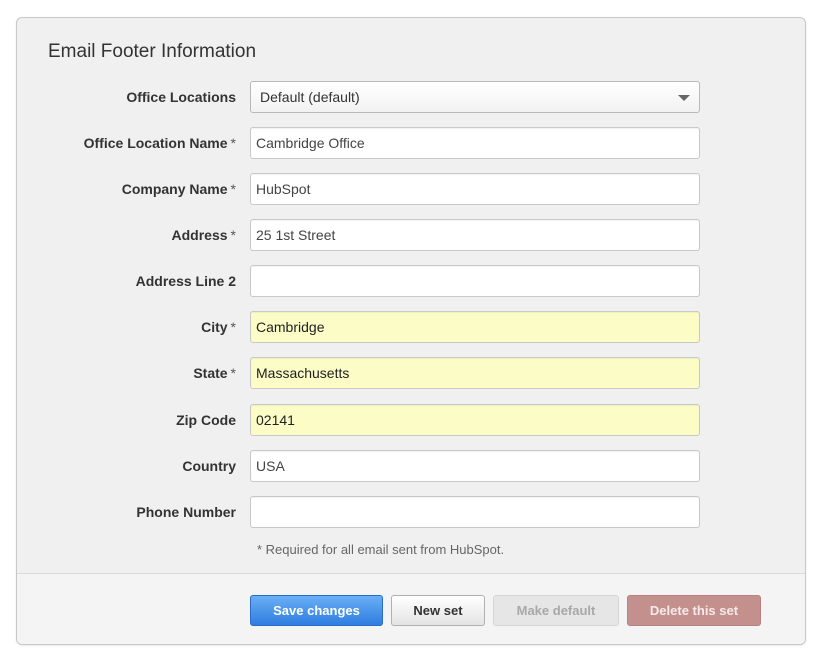 The width and height of the screenshot is (824, 663). Describe the element at coordinates (475, 189) in the screenshot. I see `company-name-input` at that location.